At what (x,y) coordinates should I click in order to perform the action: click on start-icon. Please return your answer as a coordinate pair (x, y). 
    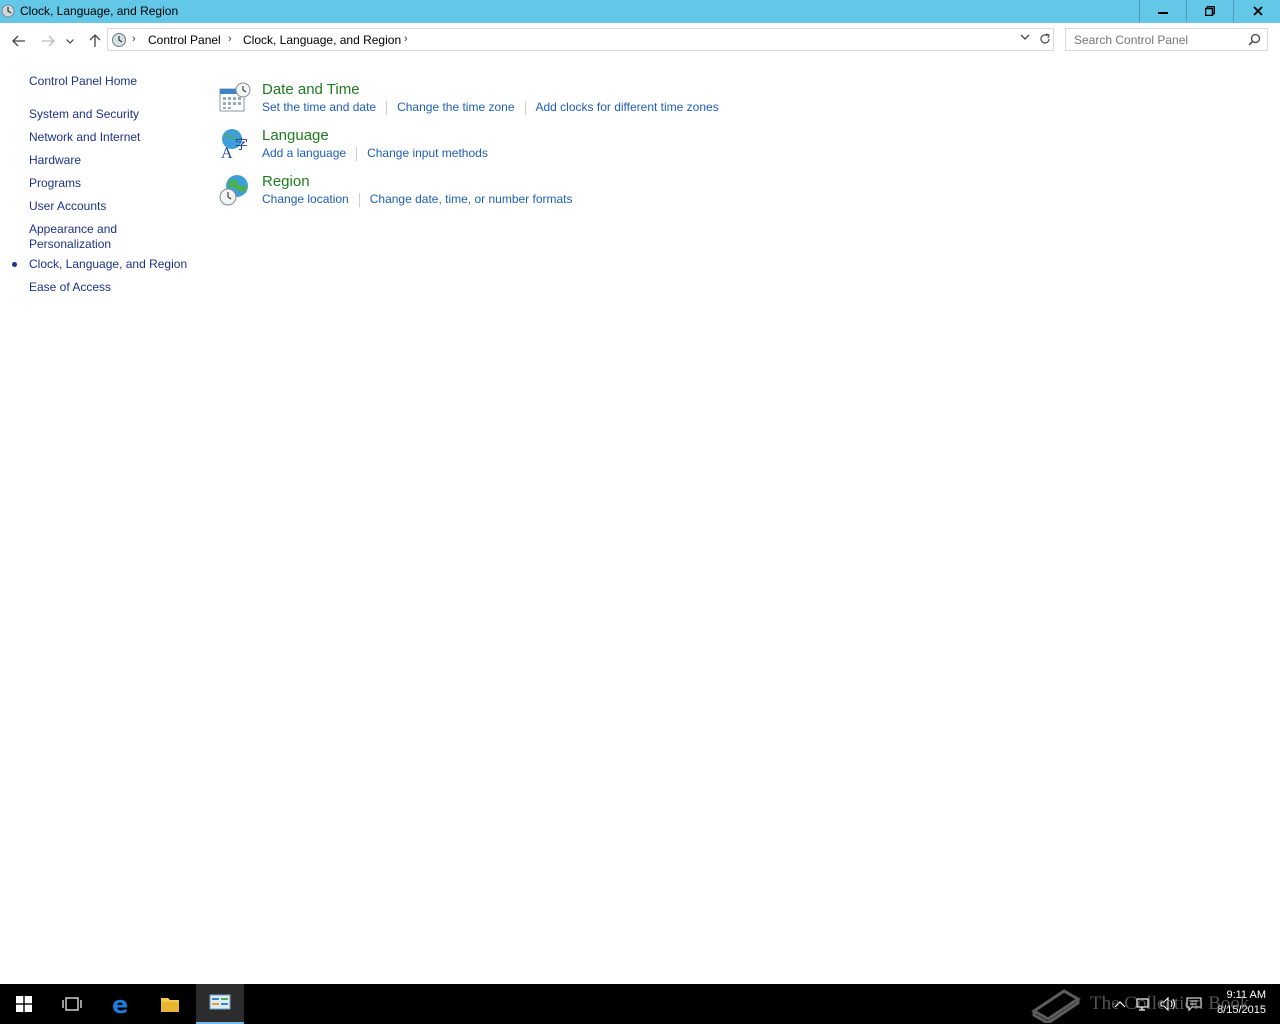
    Looking at the image, I should click on (24, 1004).